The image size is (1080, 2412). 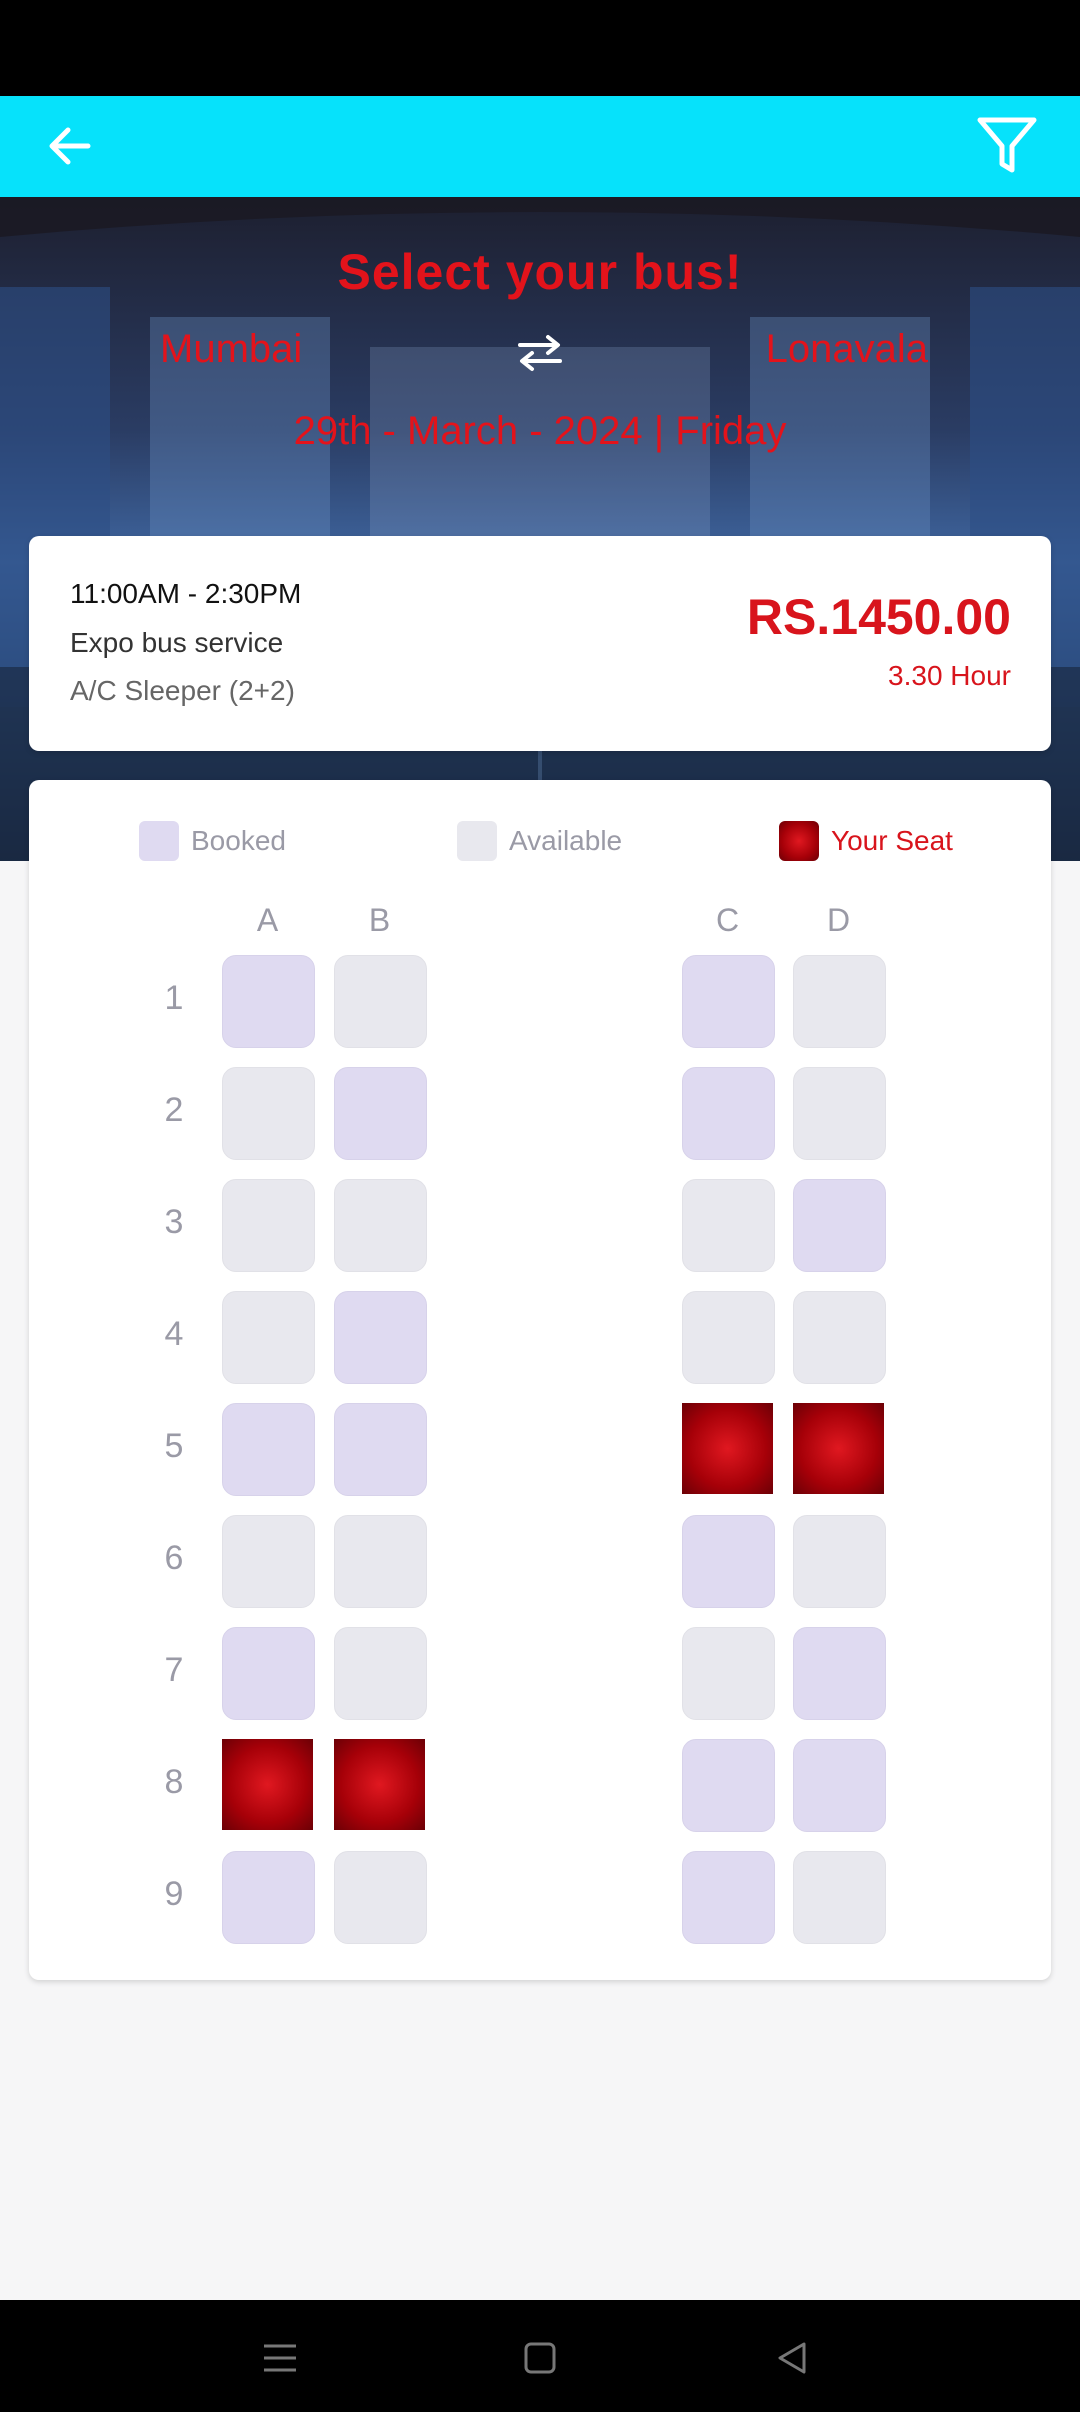 What do you see at coordinates (727, 920) in the screenshot?
I see `column-label-c: C` at bounding box center [727, 920].